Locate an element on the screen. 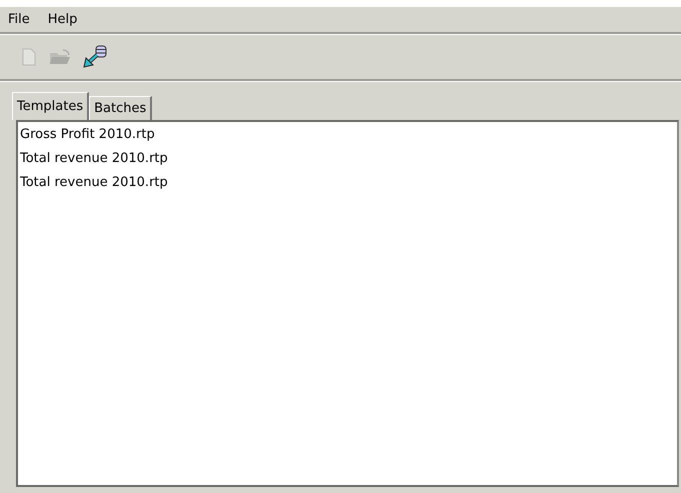 Image resolution: width=681 pixels, height=493 pixels. tab: Batches is located at coordinates (120, 108).